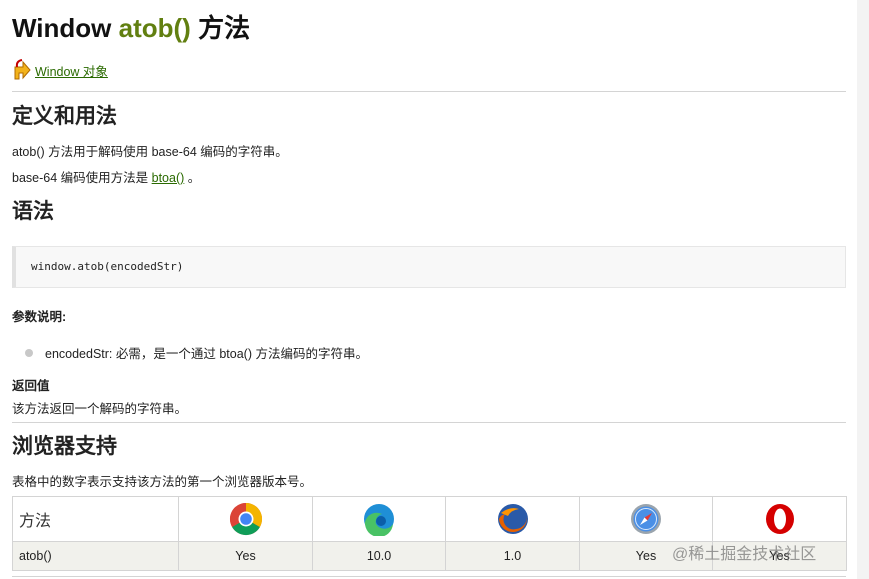 The image size is (869, 579). I want to click on header-chrome, so click(245, 519).